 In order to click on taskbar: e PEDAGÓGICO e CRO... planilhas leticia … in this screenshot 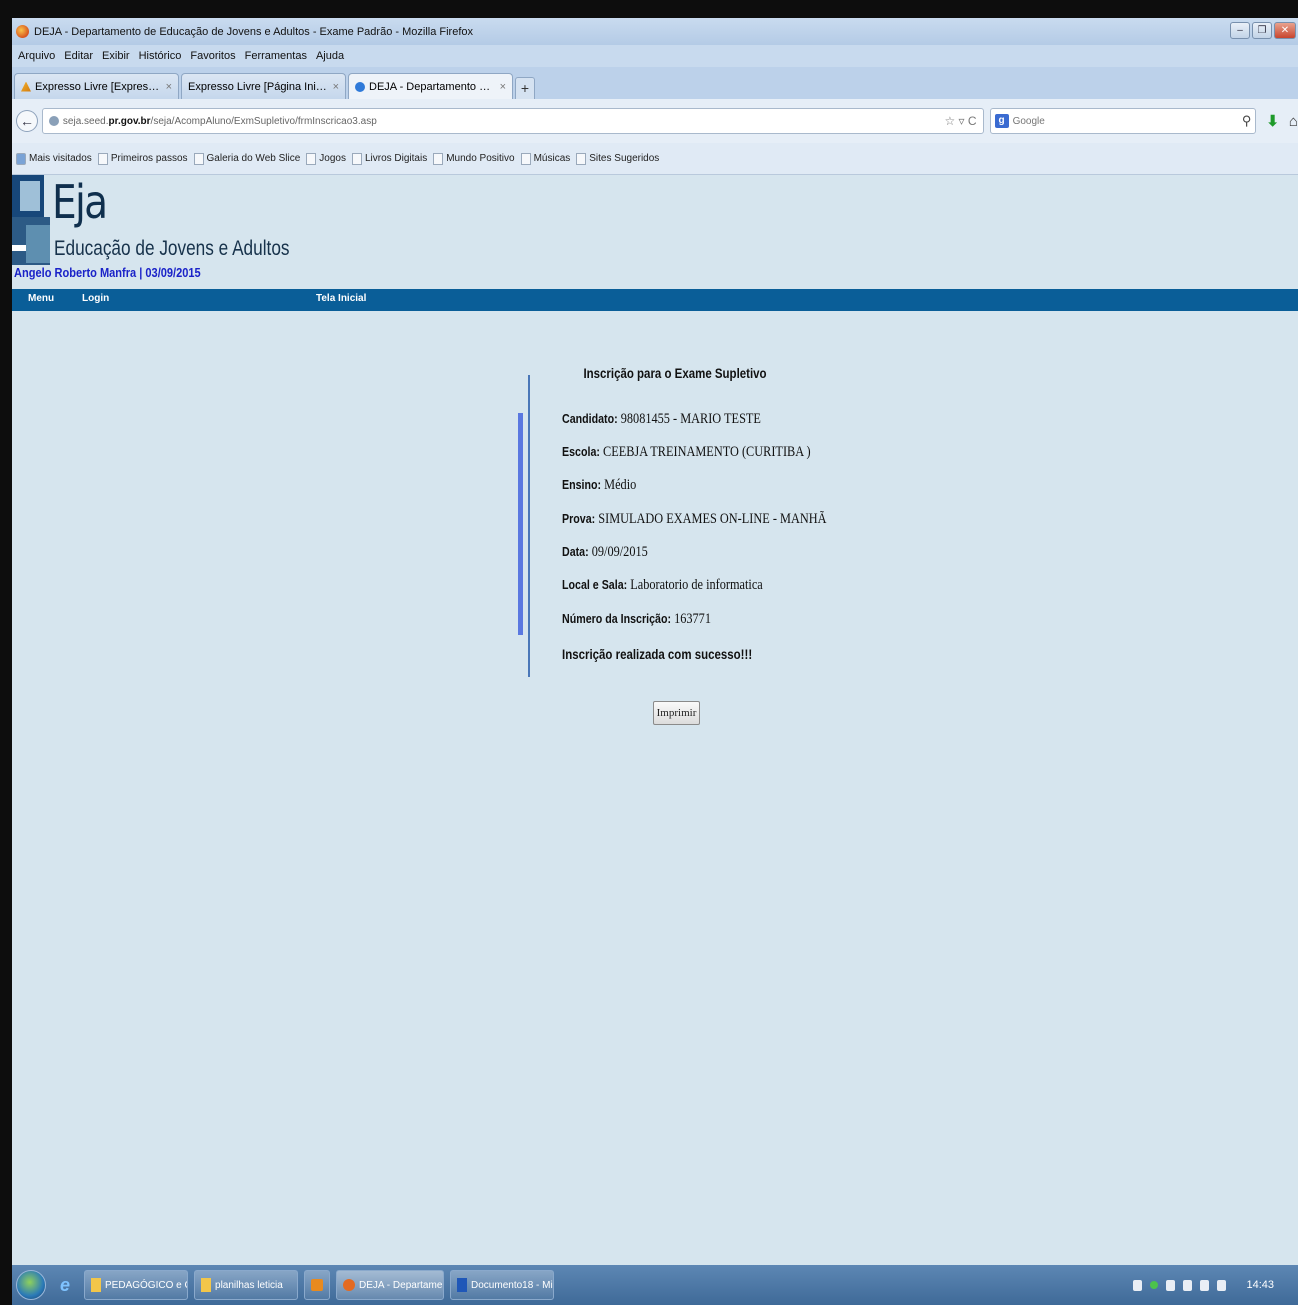, I will do `click(655, 1285)`.